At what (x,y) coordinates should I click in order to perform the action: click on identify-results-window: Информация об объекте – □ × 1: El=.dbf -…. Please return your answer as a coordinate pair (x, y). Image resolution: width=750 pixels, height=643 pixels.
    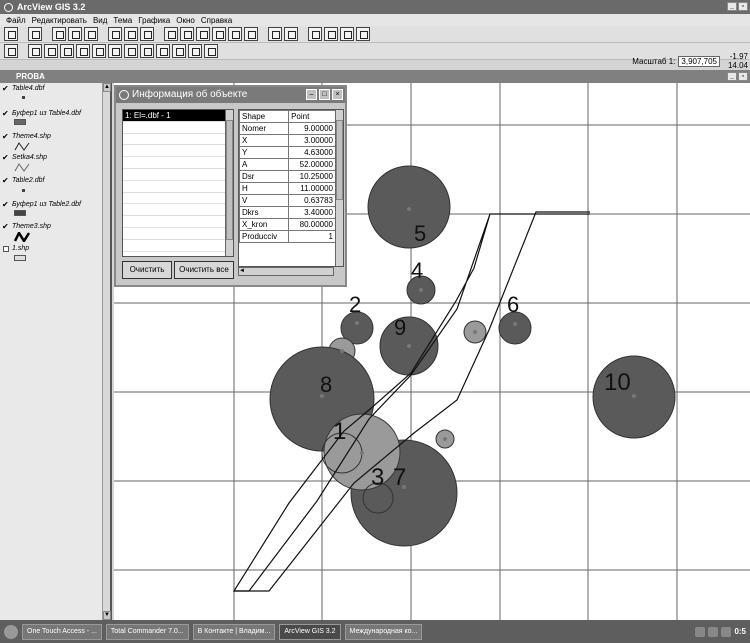
    Looking at the image, I should click on (230, 186).